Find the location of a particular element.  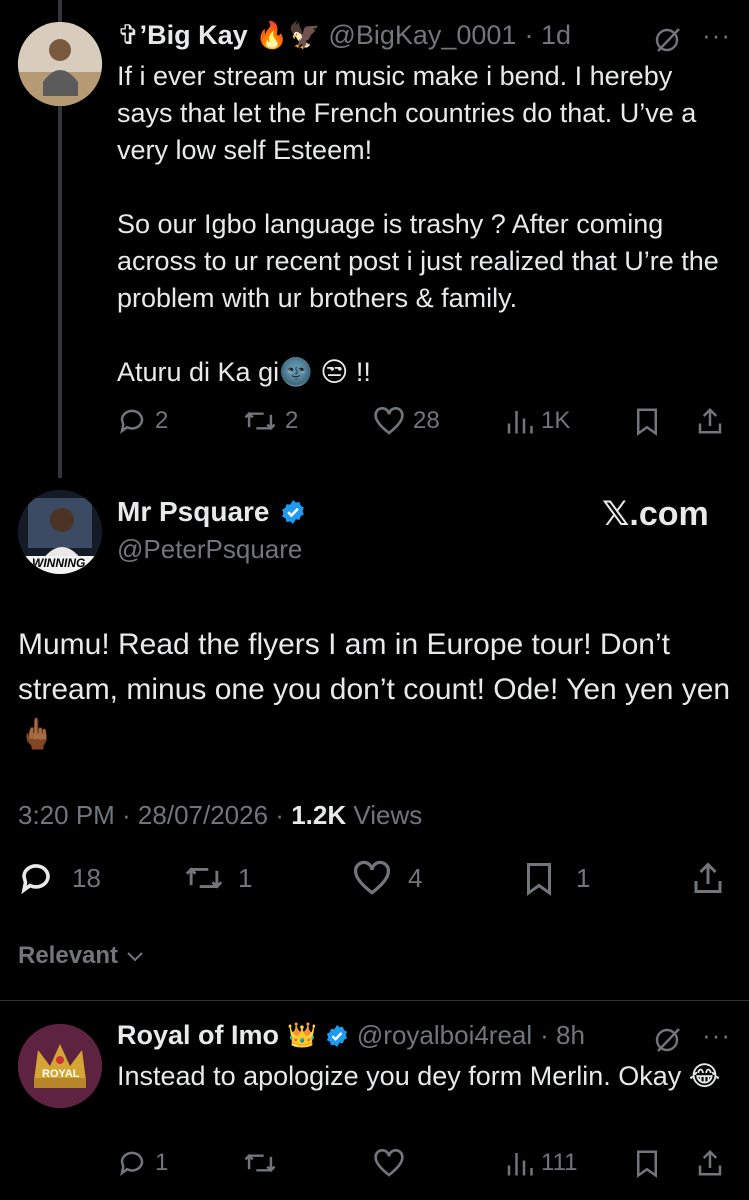

post-time: · 1d is located at coordinates (547, 35).